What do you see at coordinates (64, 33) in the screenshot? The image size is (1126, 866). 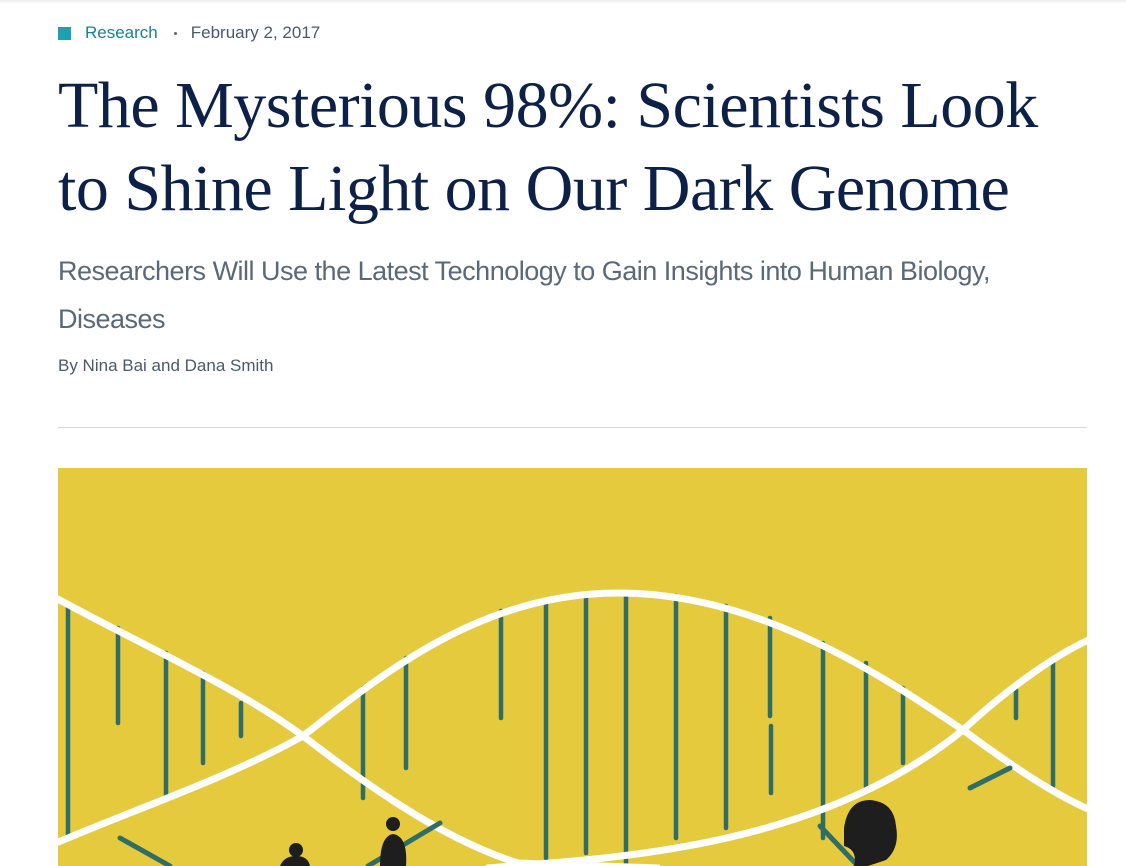 I see `category-square-icon` at bounding box center [64, 33].